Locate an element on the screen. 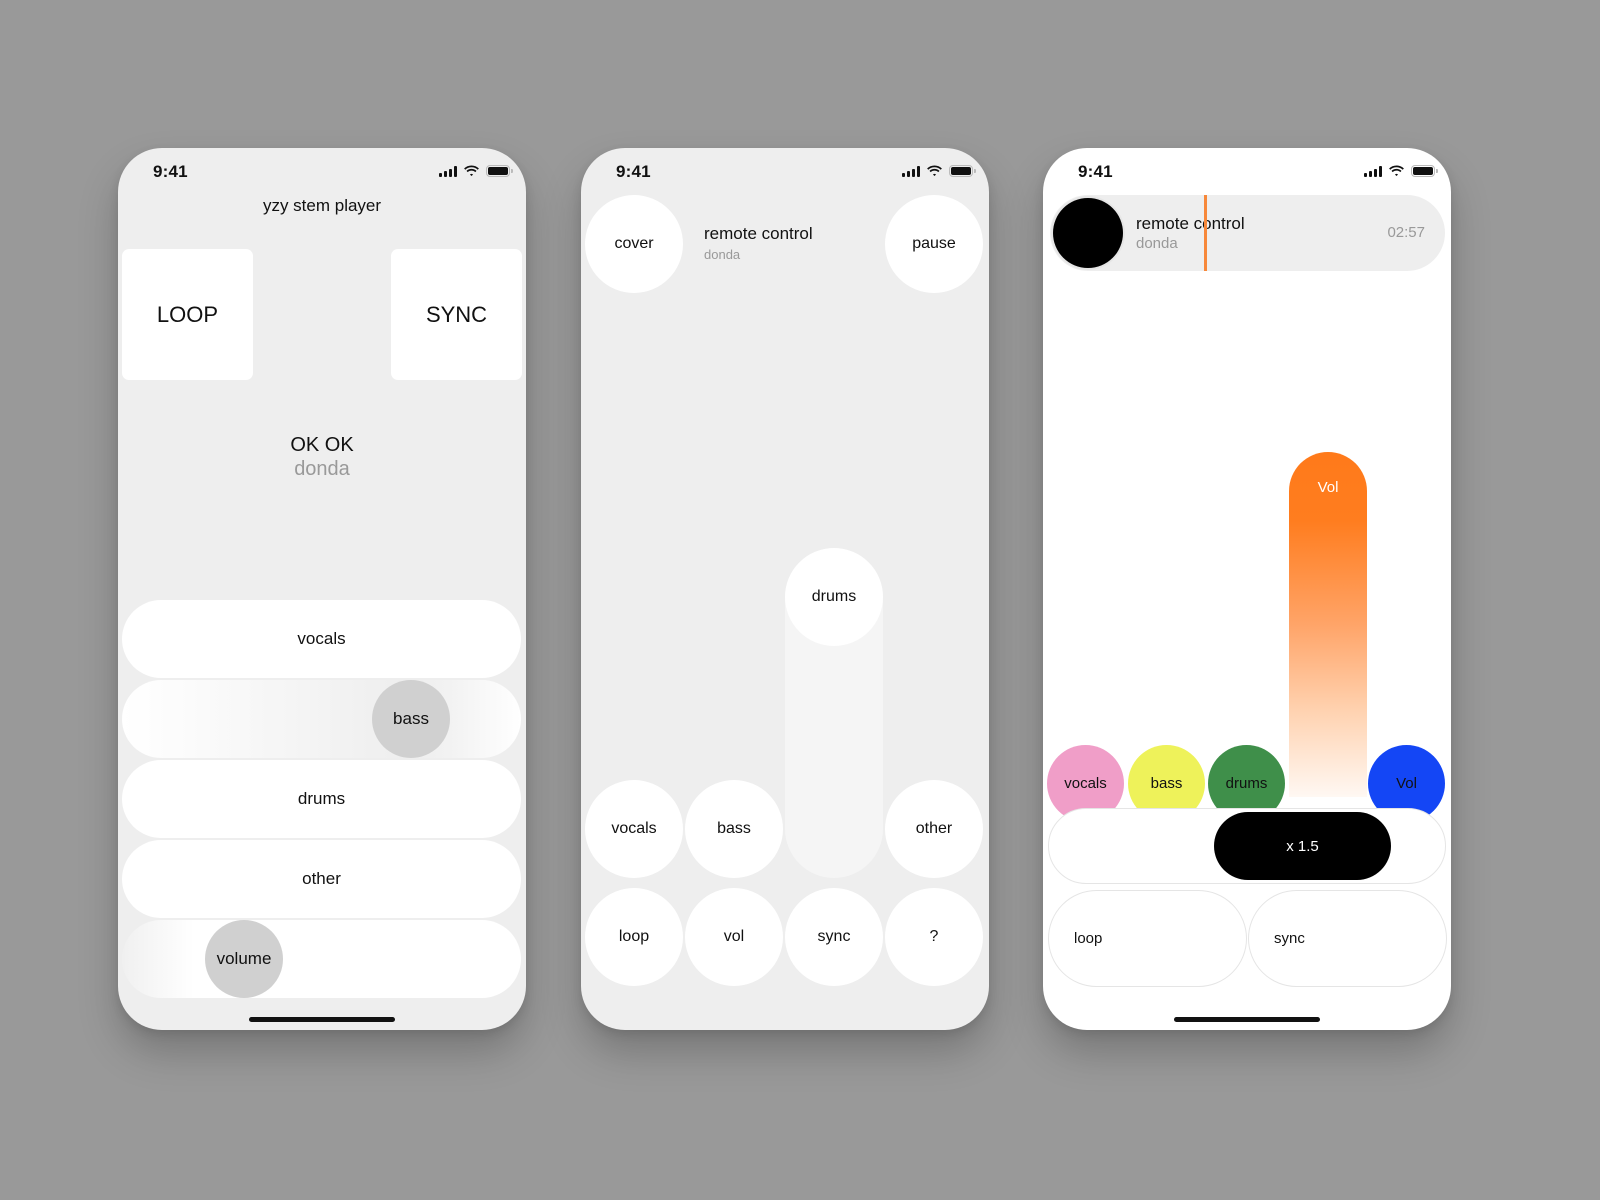 Image resolution: width=1600 pixels, height=1200 pixels. pause-label: pause is located at coordinates (934, 243).